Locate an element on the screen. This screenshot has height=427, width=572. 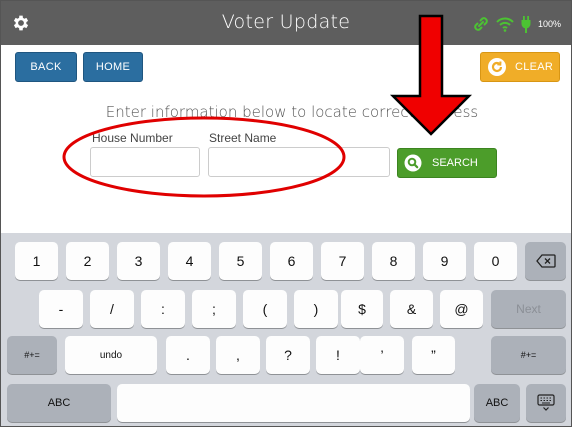
key-question: ? is located at coordinates (288, 355).